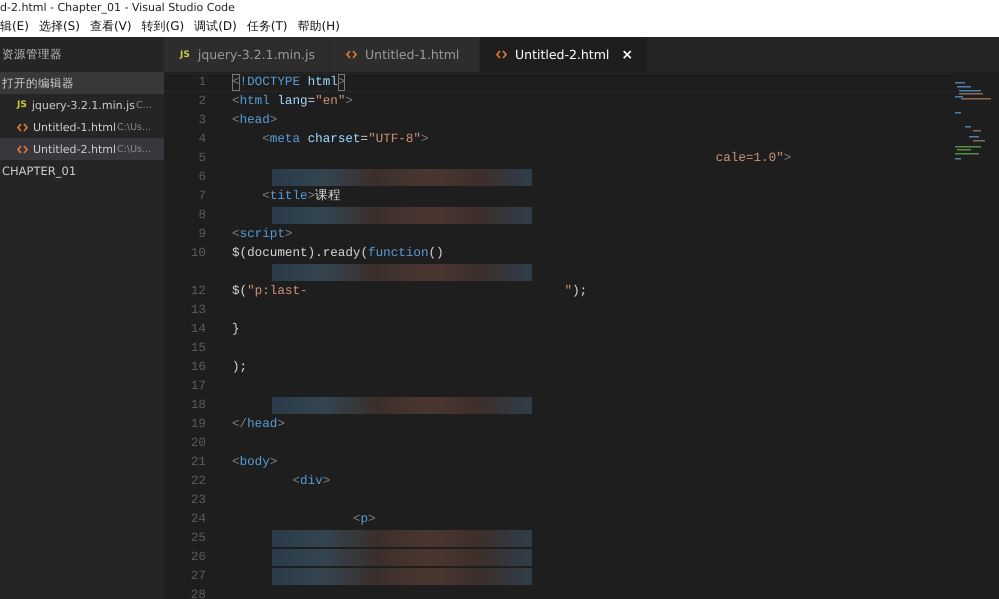 This screenshot has width=999, height=599. What do you see at coordinates (564, 54) in the screenshot?
I see `editor-tab: Untitled-2.html ×` at bounding box center [564, 54].